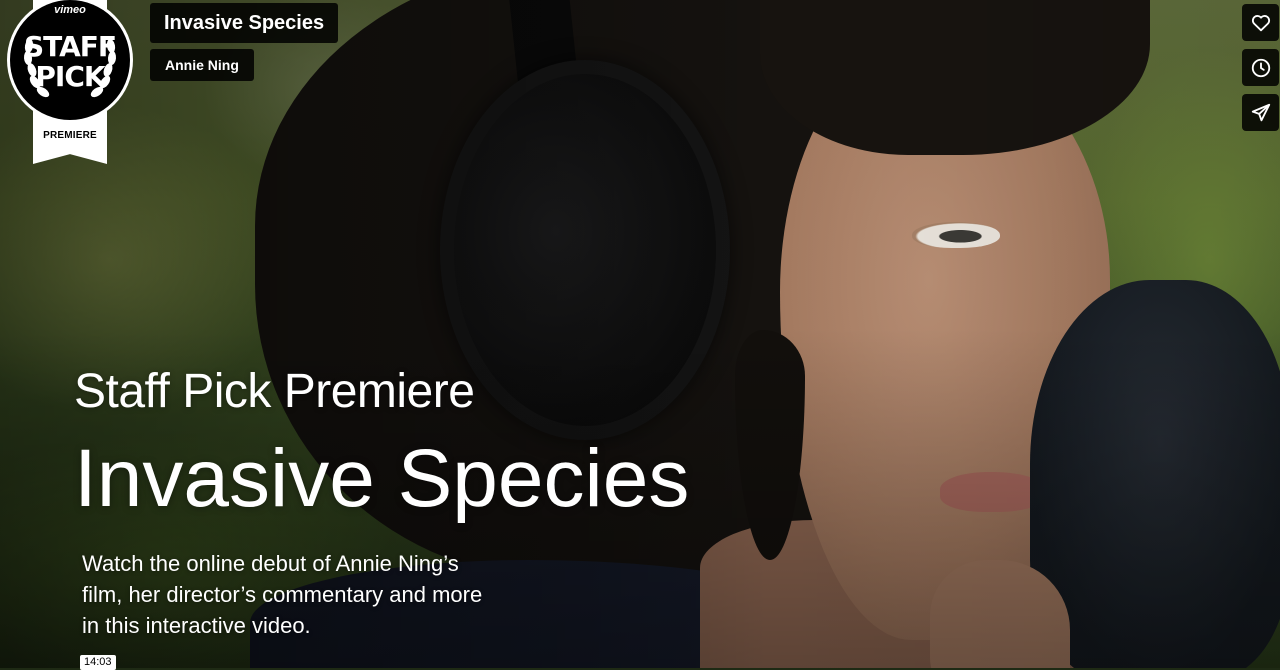 The image size is (1280, 670). What do you see at coordinates (70, 135) in the screenshot?
I see `badge-premiere-label: PREMIERE` at bounding box center [70, 135].